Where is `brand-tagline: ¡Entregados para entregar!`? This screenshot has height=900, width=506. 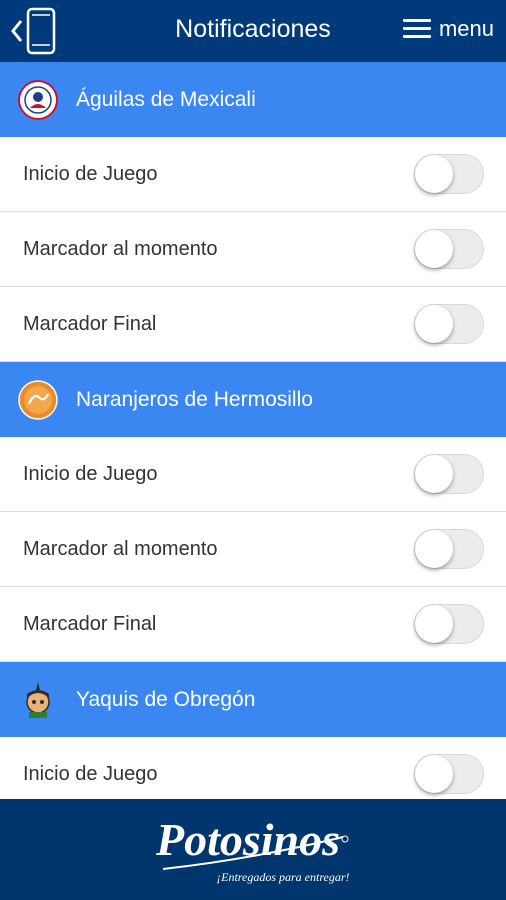 brand-tagline: ¡Entregados para entregar! is located at coordinates (282, 877).